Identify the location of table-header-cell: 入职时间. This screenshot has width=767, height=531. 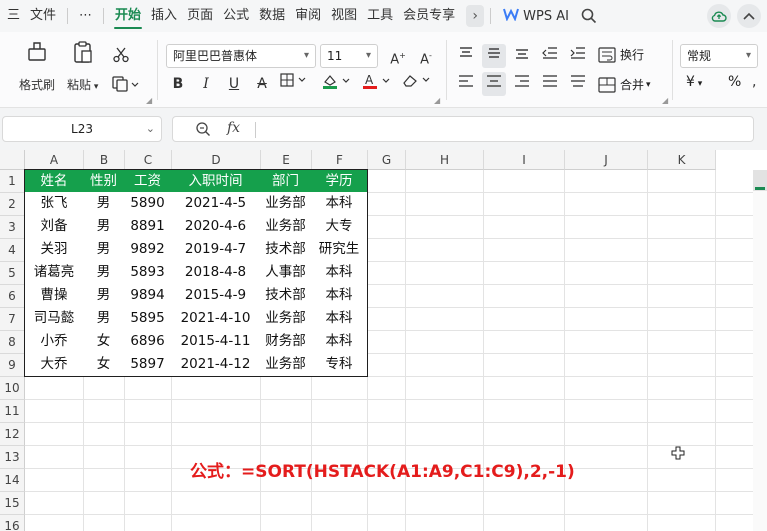
(216, 181).